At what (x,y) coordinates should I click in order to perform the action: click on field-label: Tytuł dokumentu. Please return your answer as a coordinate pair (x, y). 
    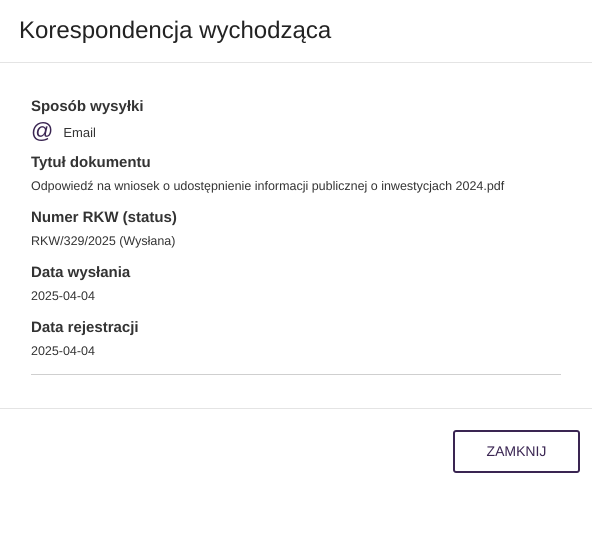
    Looking at the image, I should click on (91, 163).